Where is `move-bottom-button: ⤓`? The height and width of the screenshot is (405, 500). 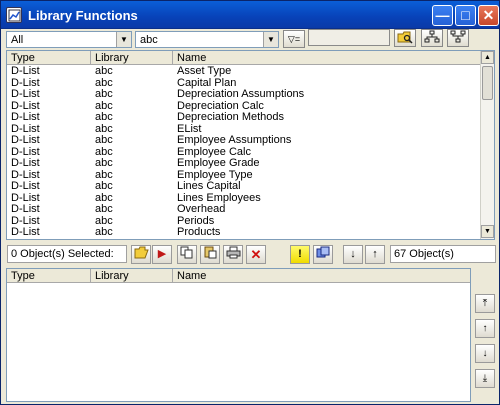 move-bottom-button: ⤓ is located at coordinates (485, 378).